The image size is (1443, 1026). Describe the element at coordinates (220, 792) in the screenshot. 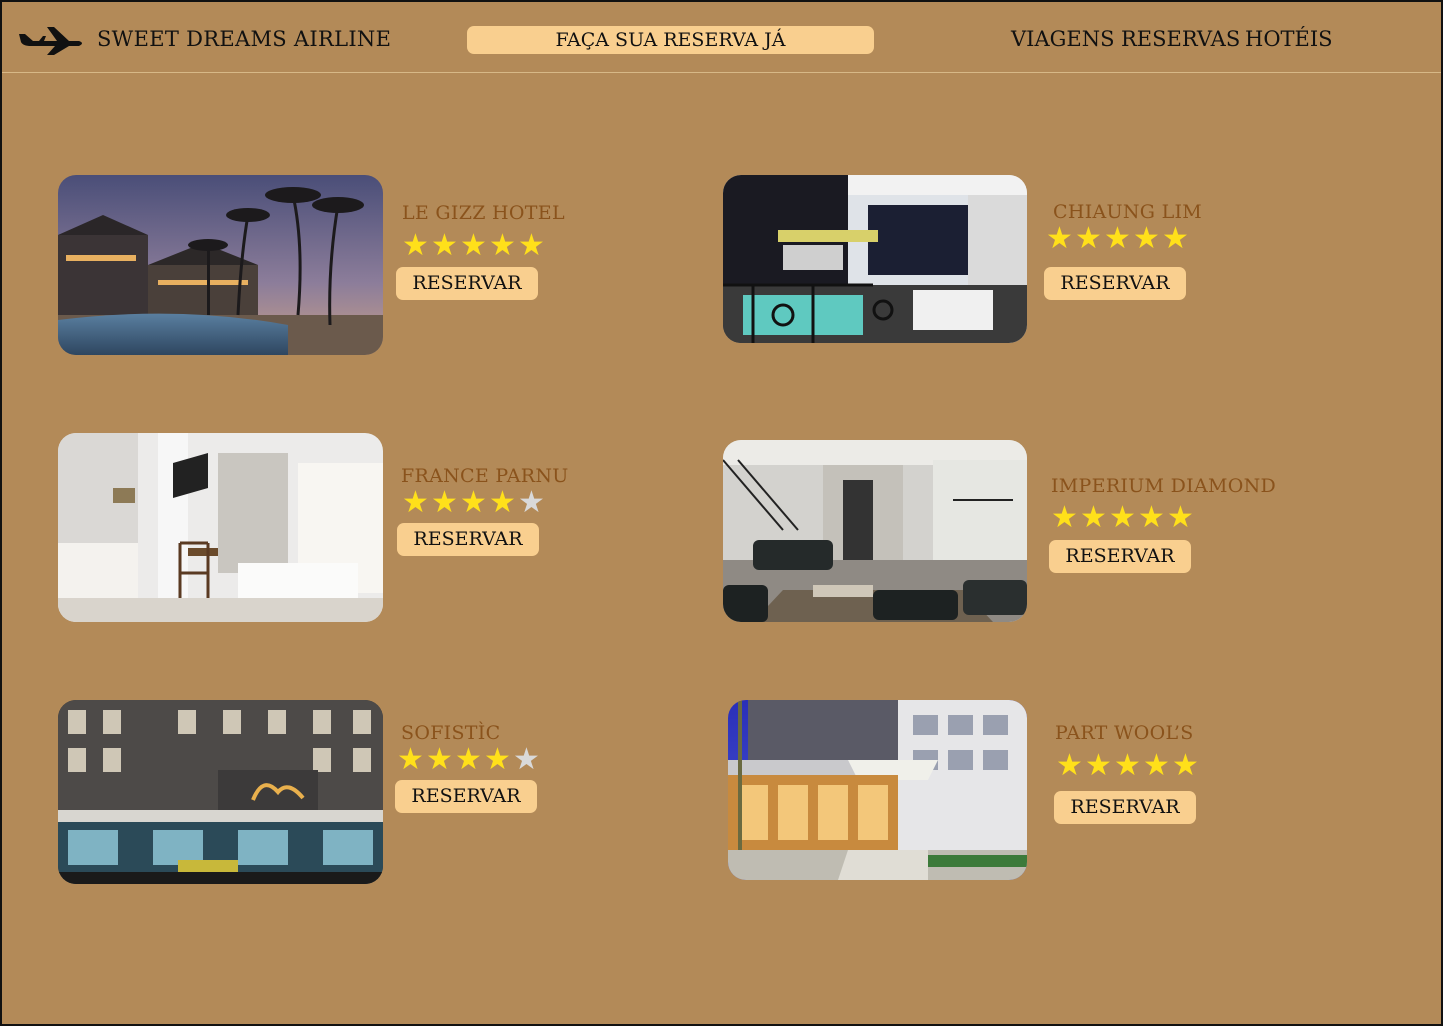

I see `hotel-photo-sofistic` at that location.